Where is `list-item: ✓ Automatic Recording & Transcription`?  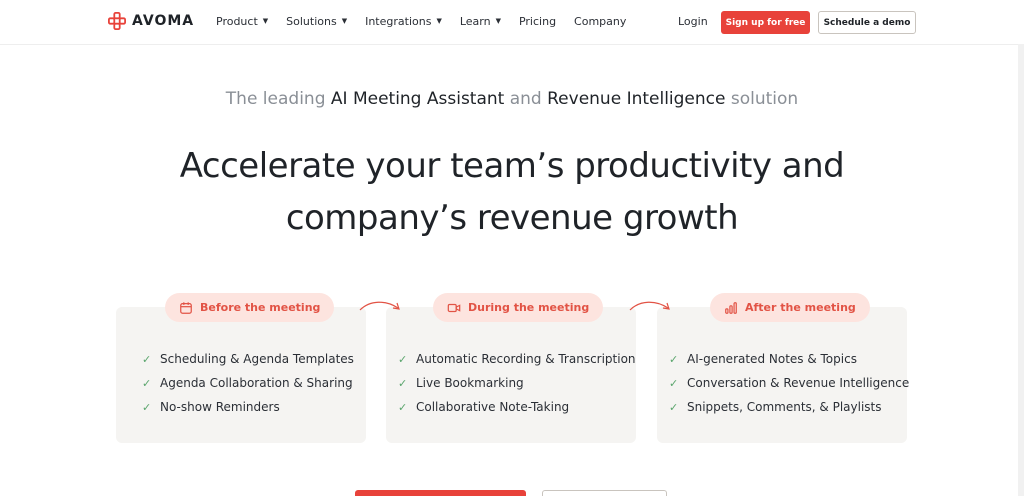
list-item: ✓ Automatic Recording & Transcription is located at coordinates (517, 359).